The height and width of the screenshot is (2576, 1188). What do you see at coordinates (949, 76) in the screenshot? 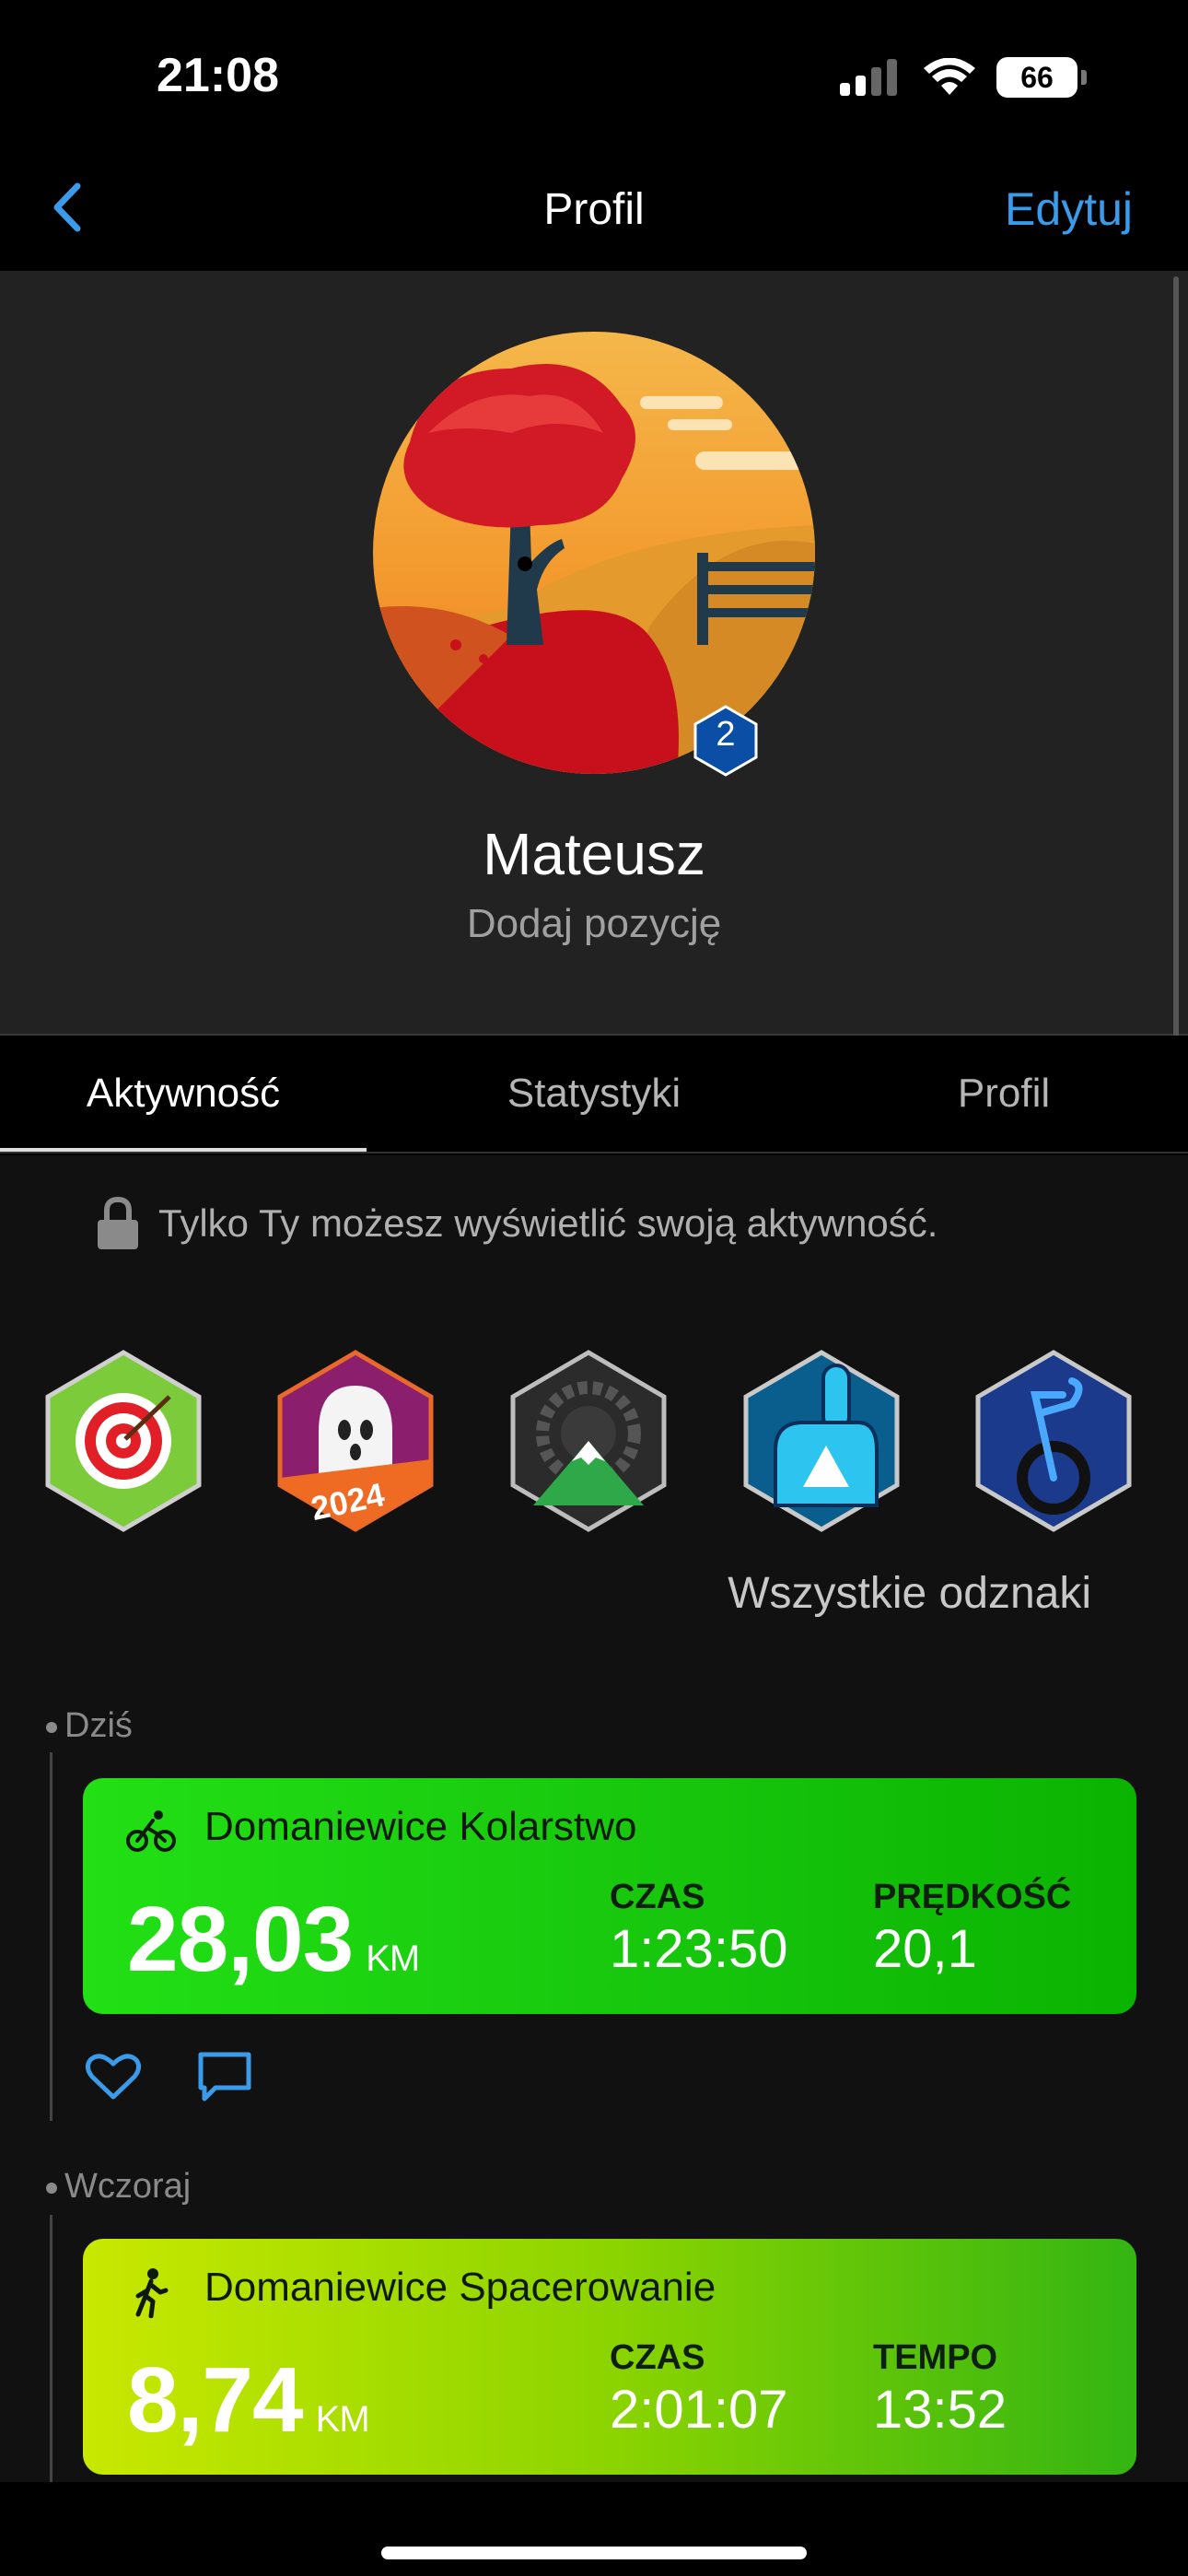
I see `wifi-icon` at bounding box center [949, 76].